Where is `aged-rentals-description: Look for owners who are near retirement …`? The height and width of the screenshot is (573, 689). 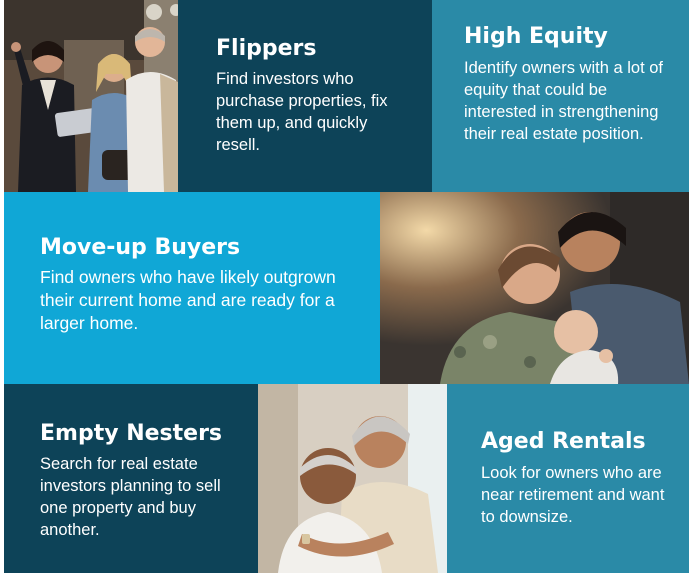 aged-rentals-description: Look for owners who are near retirement … is located at coordinates (573, 495).